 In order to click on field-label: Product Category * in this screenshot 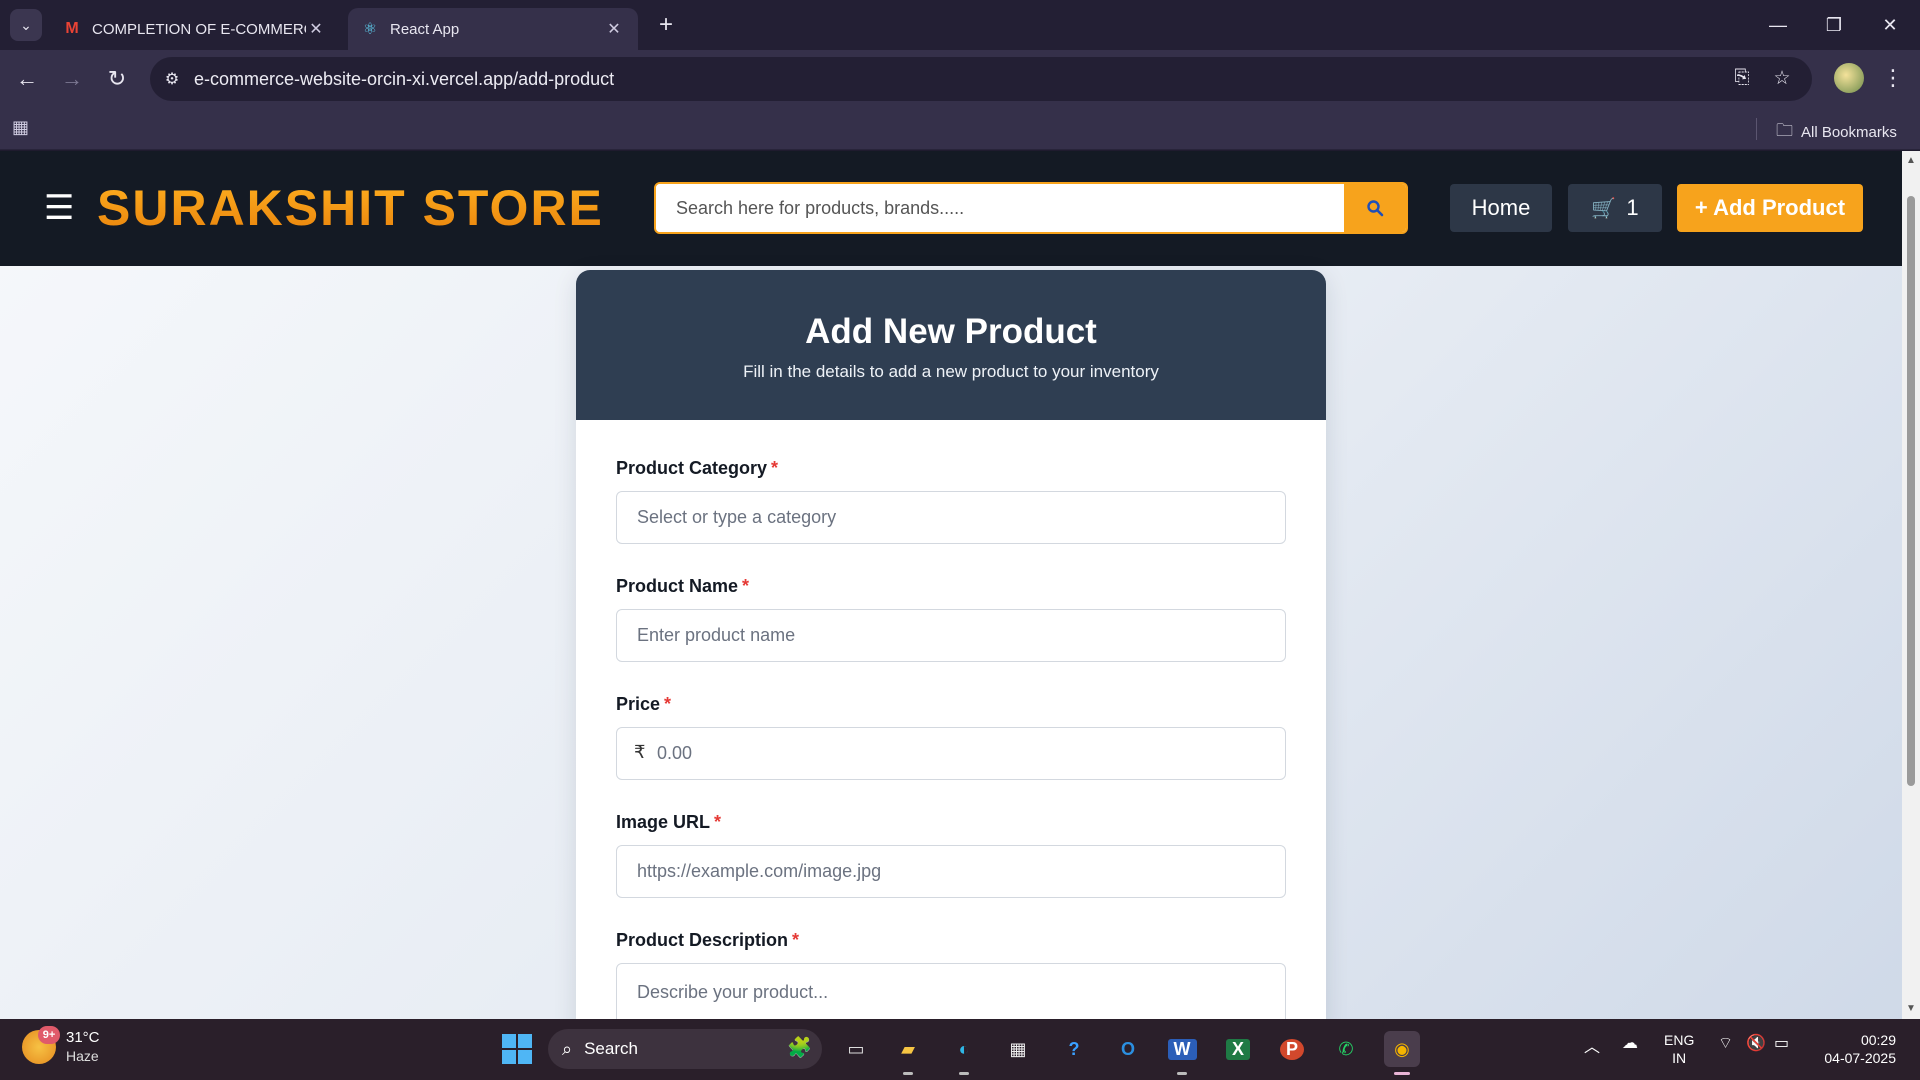, I will do `click(951, 468)`.